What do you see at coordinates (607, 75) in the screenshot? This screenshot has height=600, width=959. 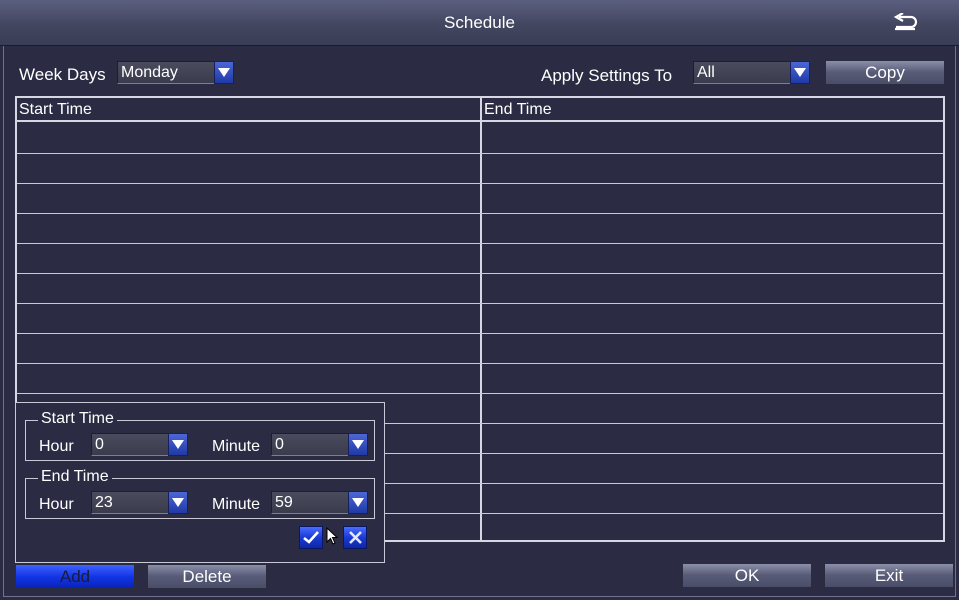 I see `apply-settings-label: Apply Settings To` at bounding box center [607, 75].